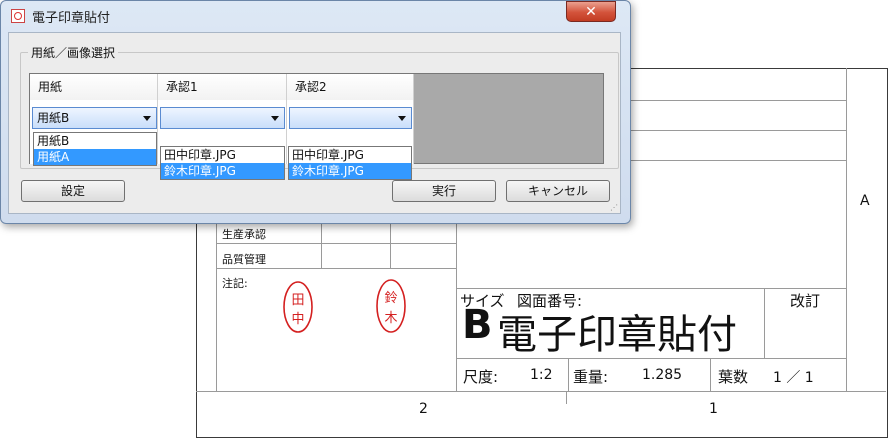  Describe the element at coordinates (390, 318) in the screenshot. I see `suzuki-seal-char-2: 木` at that location.